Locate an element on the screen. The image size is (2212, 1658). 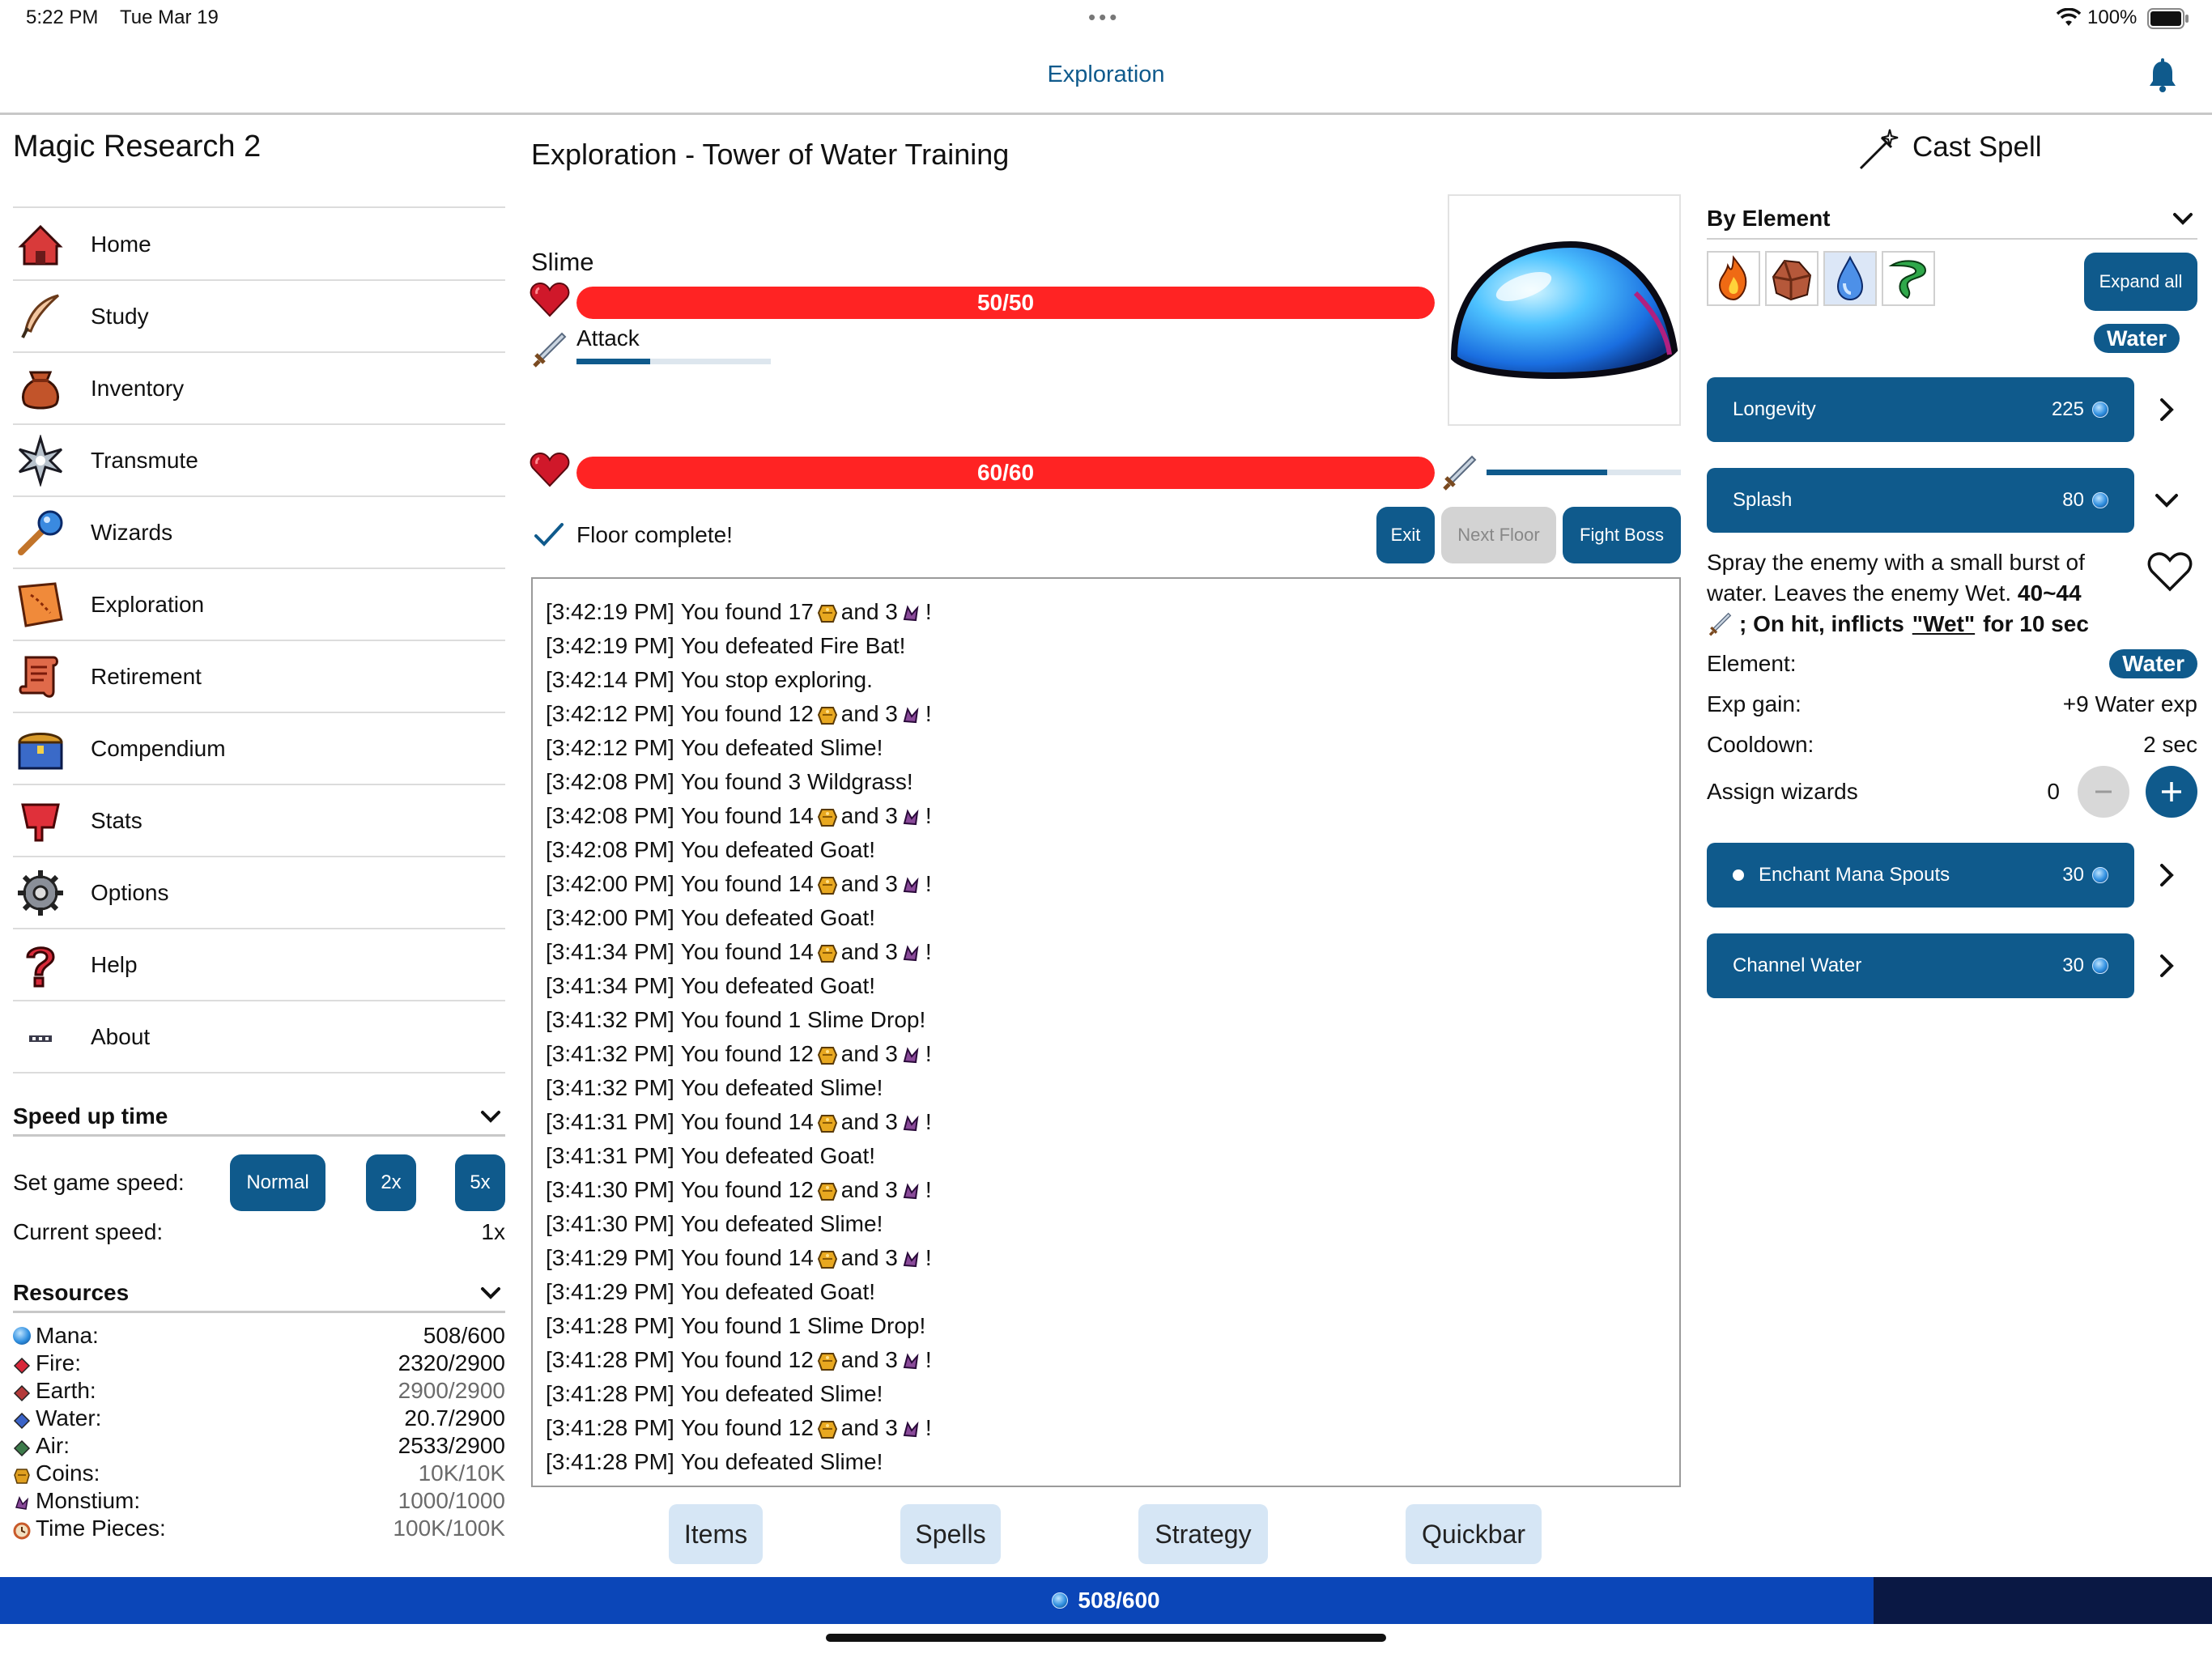
increment-wizards-button is located at coordinates (2171, 792).